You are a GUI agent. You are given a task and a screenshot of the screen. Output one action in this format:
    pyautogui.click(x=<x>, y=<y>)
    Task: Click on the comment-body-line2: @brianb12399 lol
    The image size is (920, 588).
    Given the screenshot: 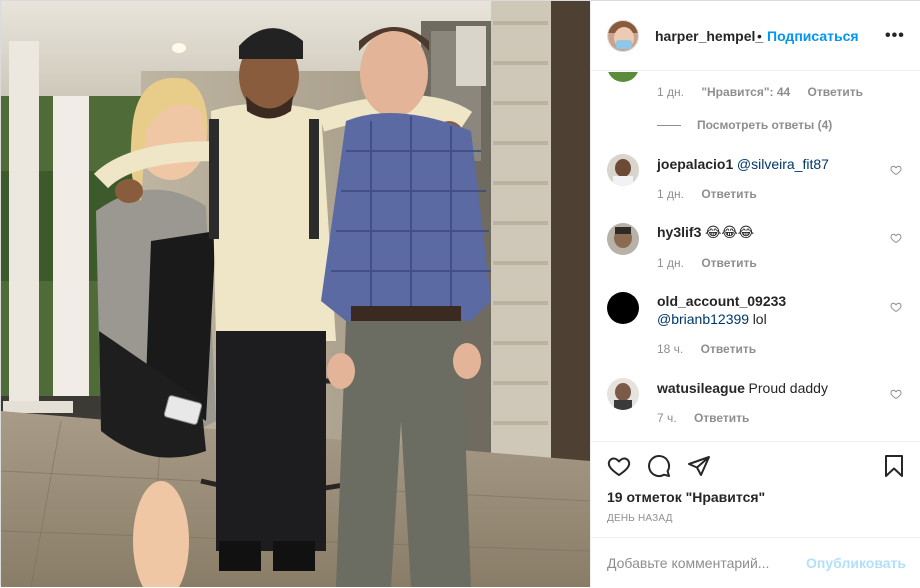 What is the action you would take?
    pyautogui.click(x=712, y=319)
    